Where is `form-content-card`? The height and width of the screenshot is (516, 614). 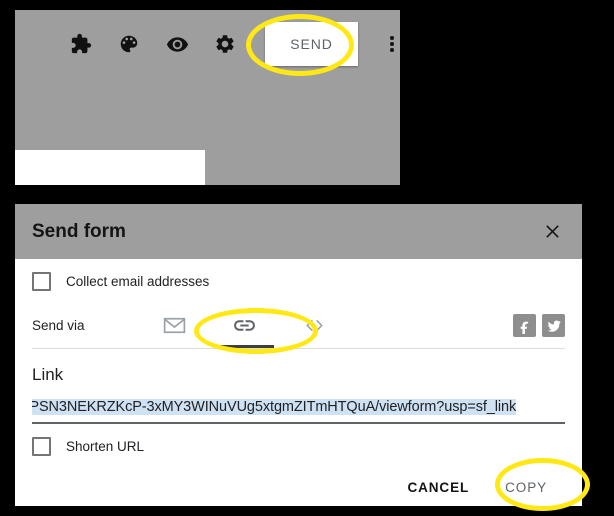 form-content-card is located at coordinates (110, 167).